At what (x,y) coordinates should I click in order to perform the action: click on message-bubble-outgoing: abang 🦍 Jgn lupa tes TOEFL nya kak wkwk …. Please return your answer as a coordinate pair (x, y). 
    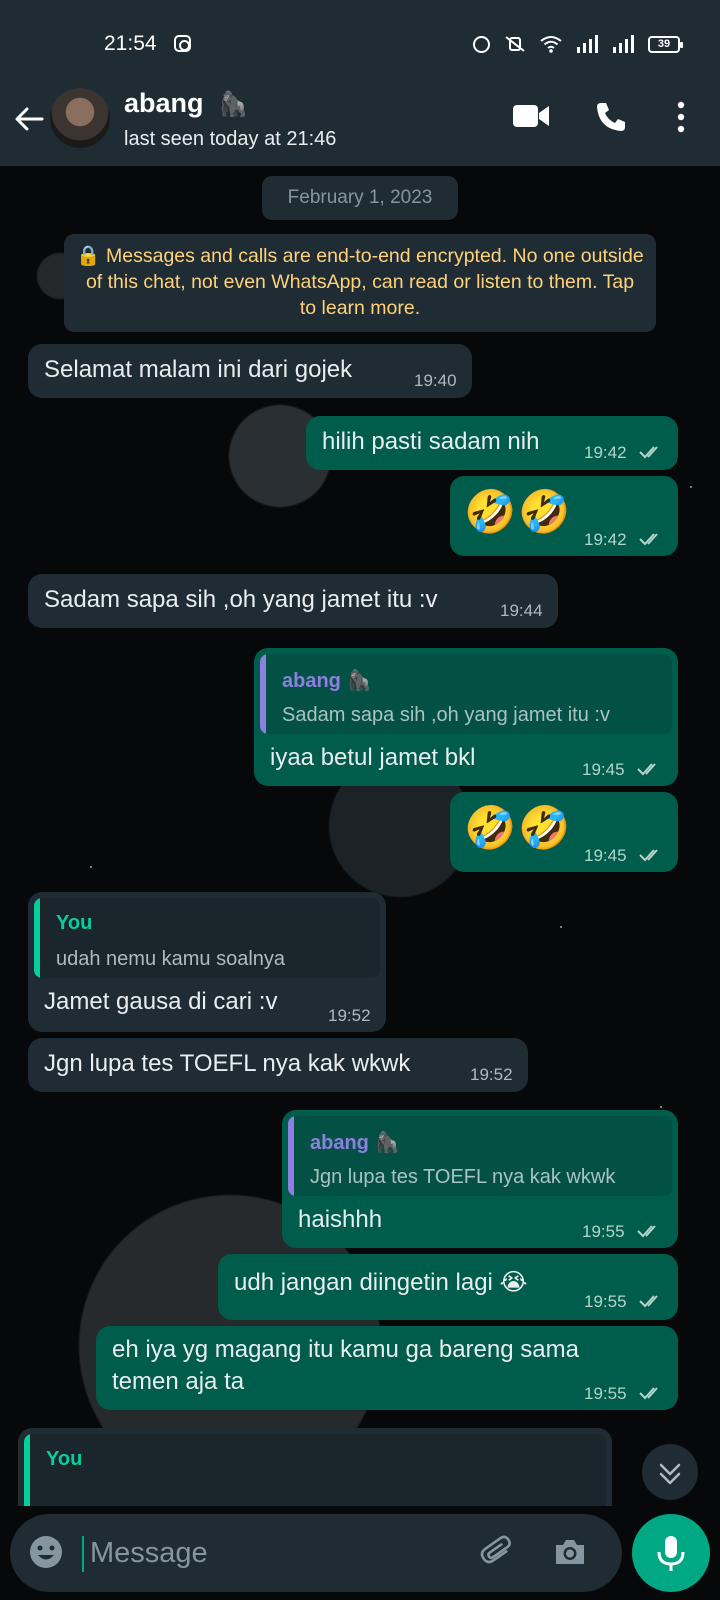
    Looking at the image, I should click on (480, 1179).